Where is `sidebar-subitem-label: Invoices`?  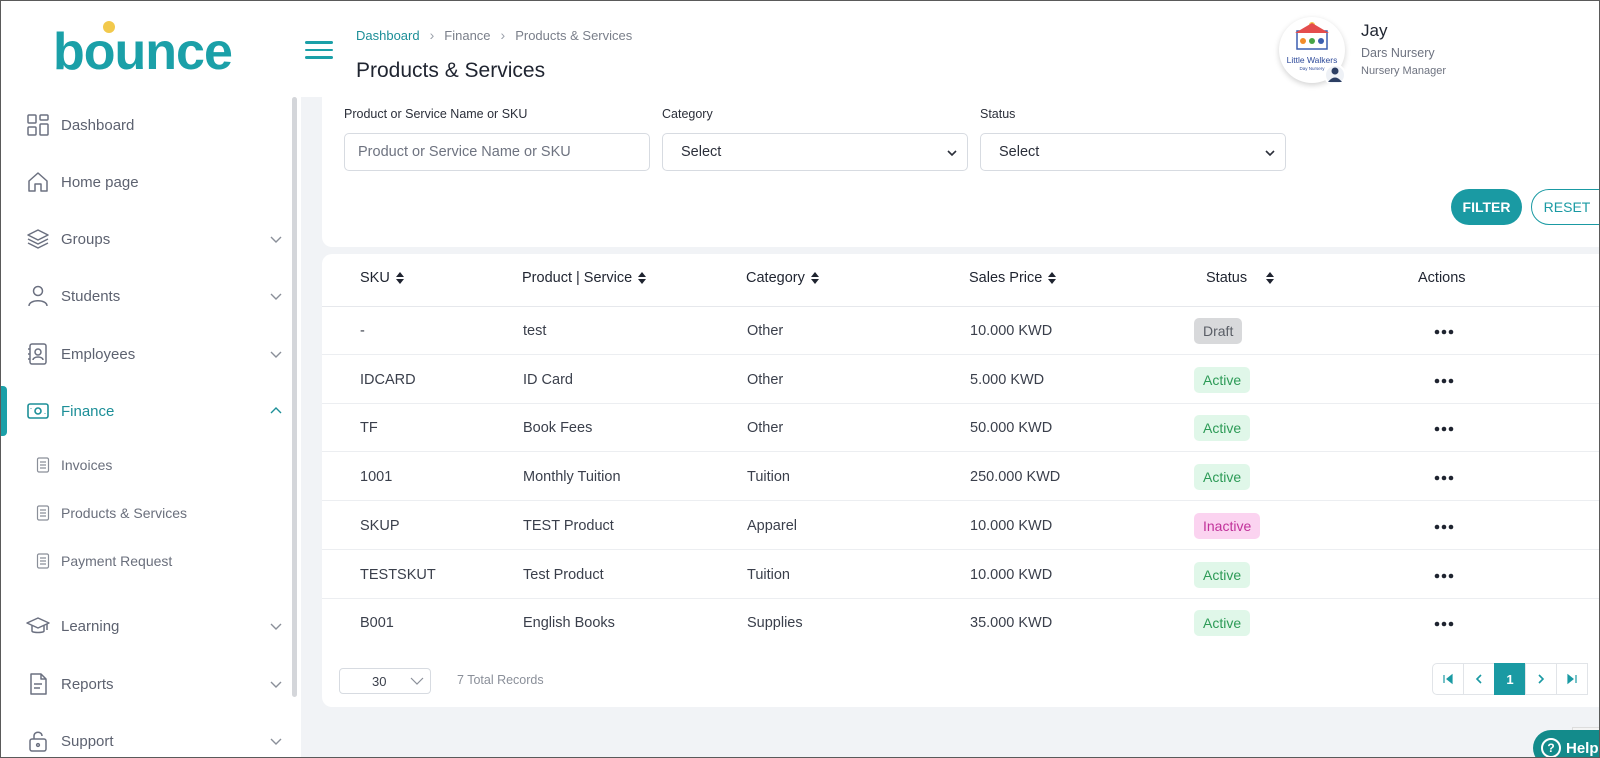 sidebar-subitem-label: Invoices is located at coordinates (87, 465).